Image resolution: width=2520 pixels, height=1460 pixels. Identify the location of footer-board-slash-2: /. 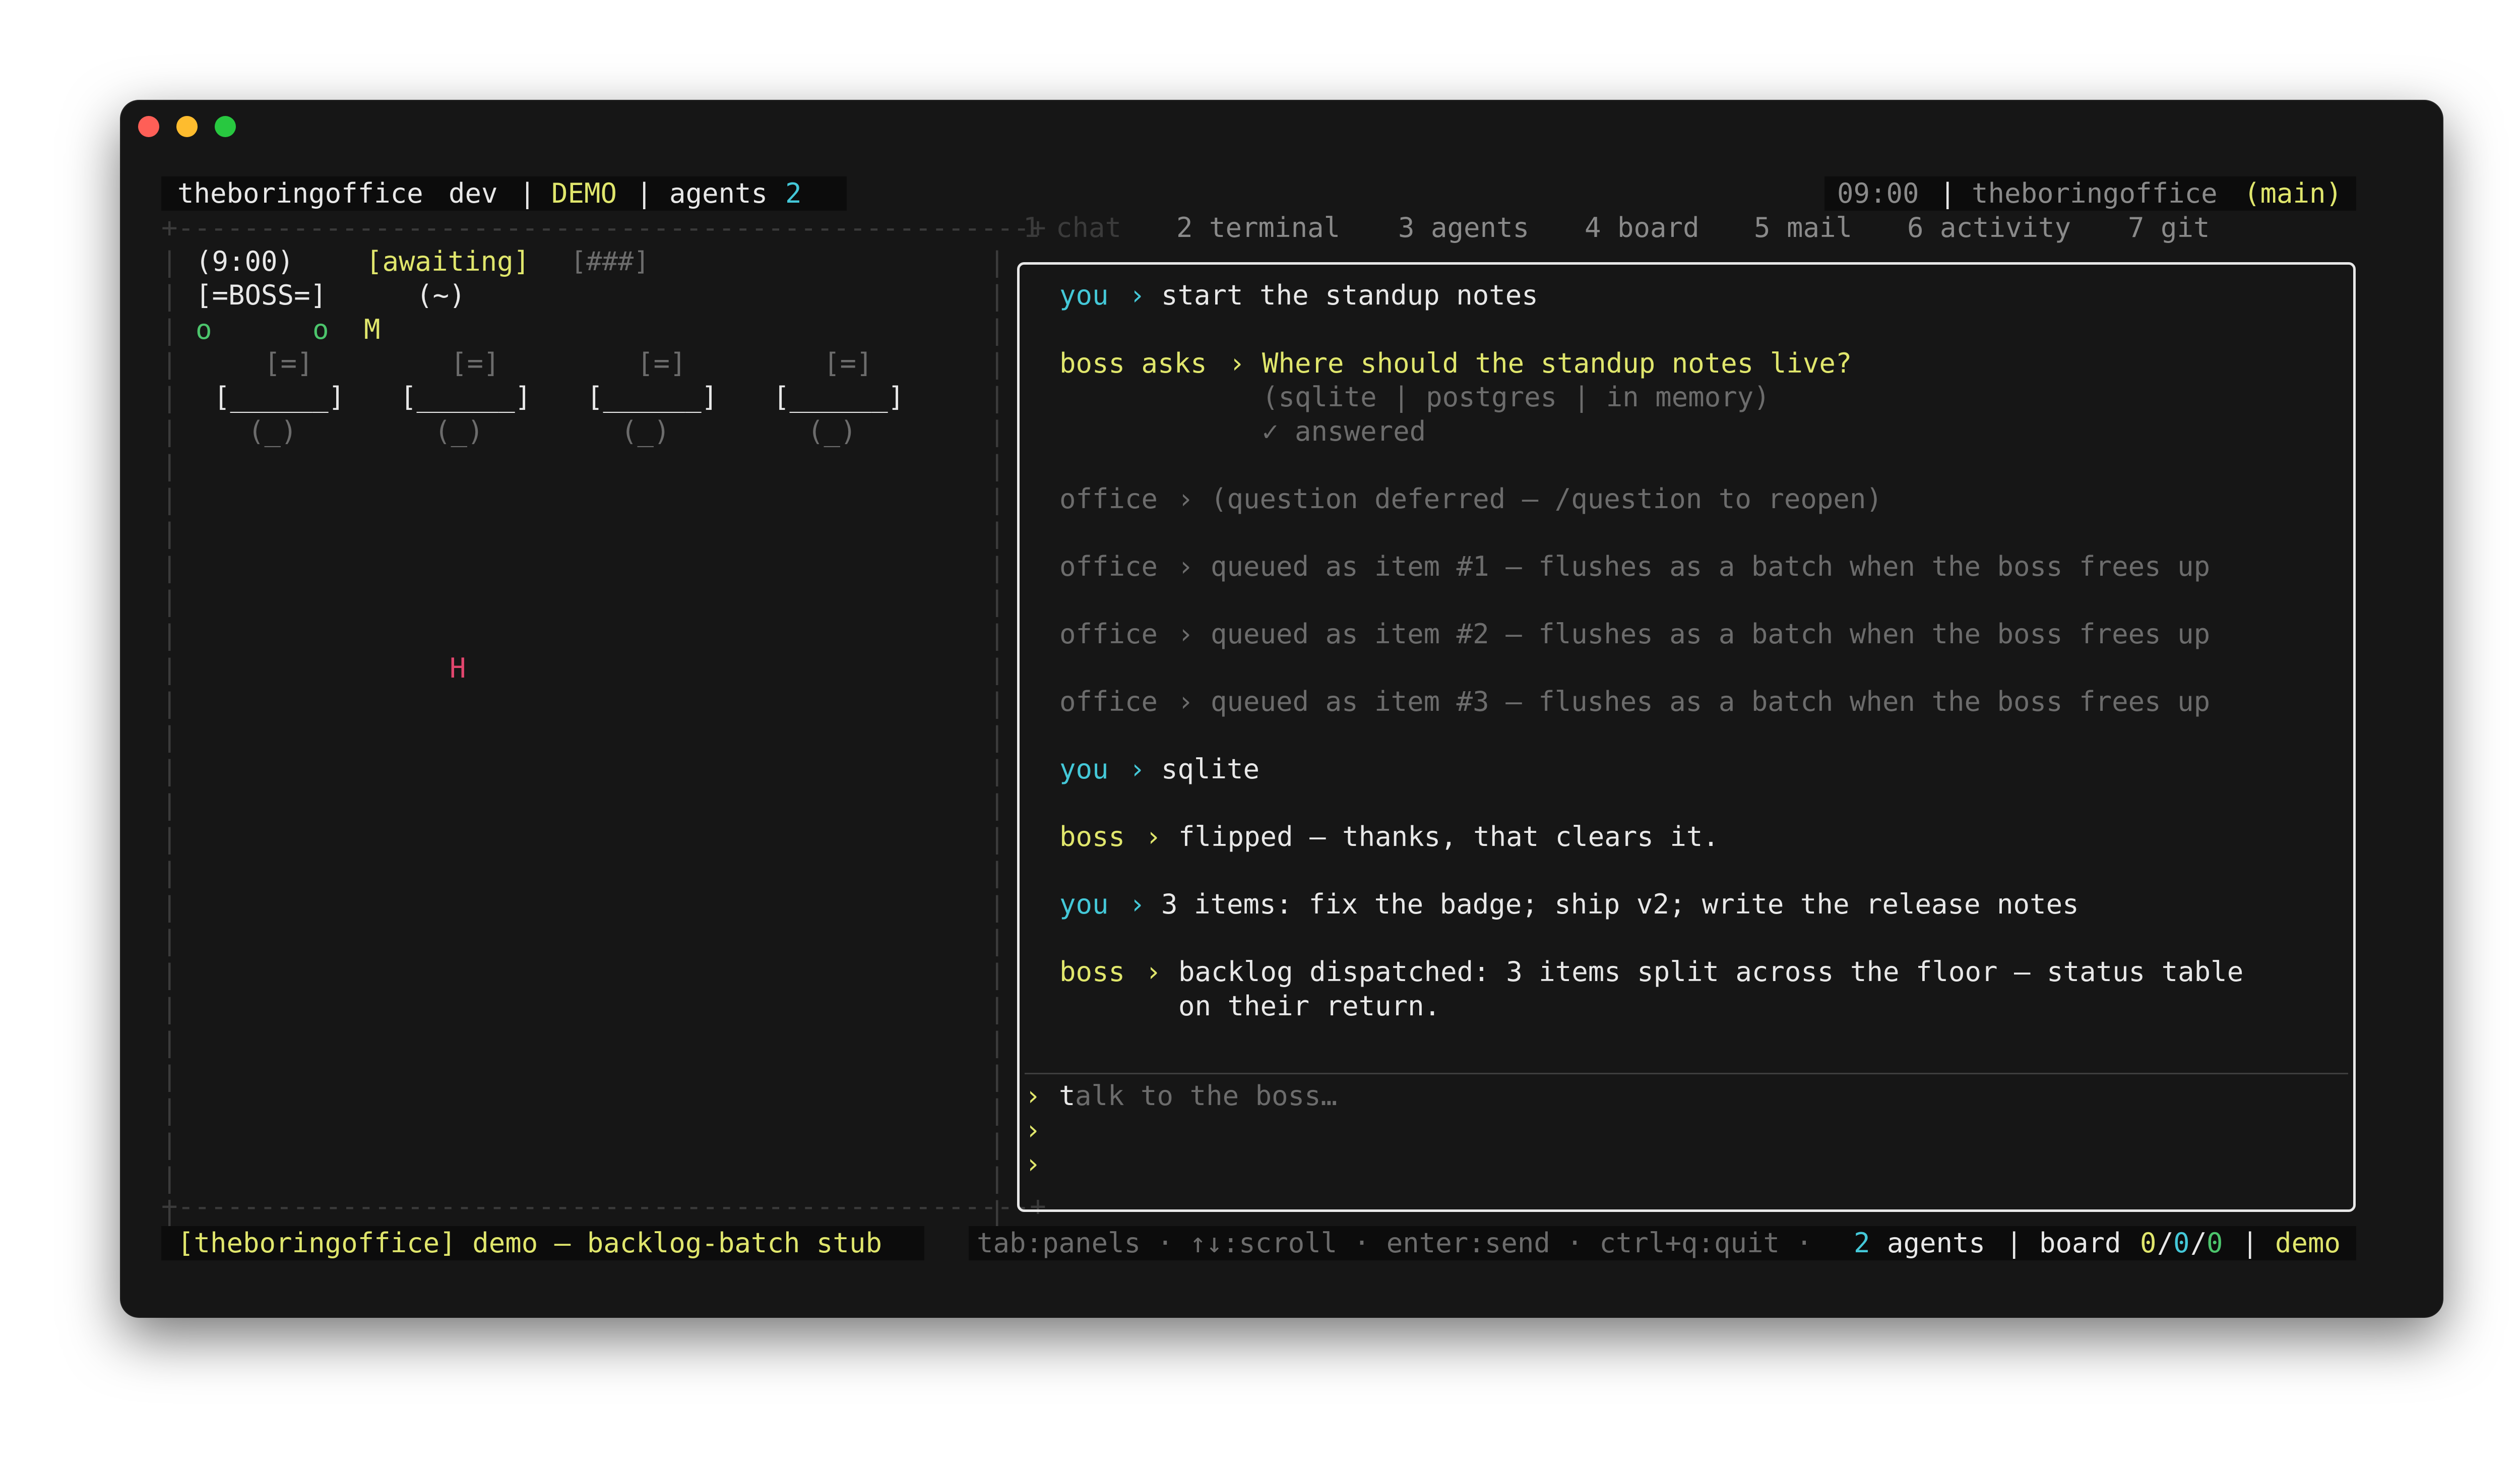
(2198, 1243).